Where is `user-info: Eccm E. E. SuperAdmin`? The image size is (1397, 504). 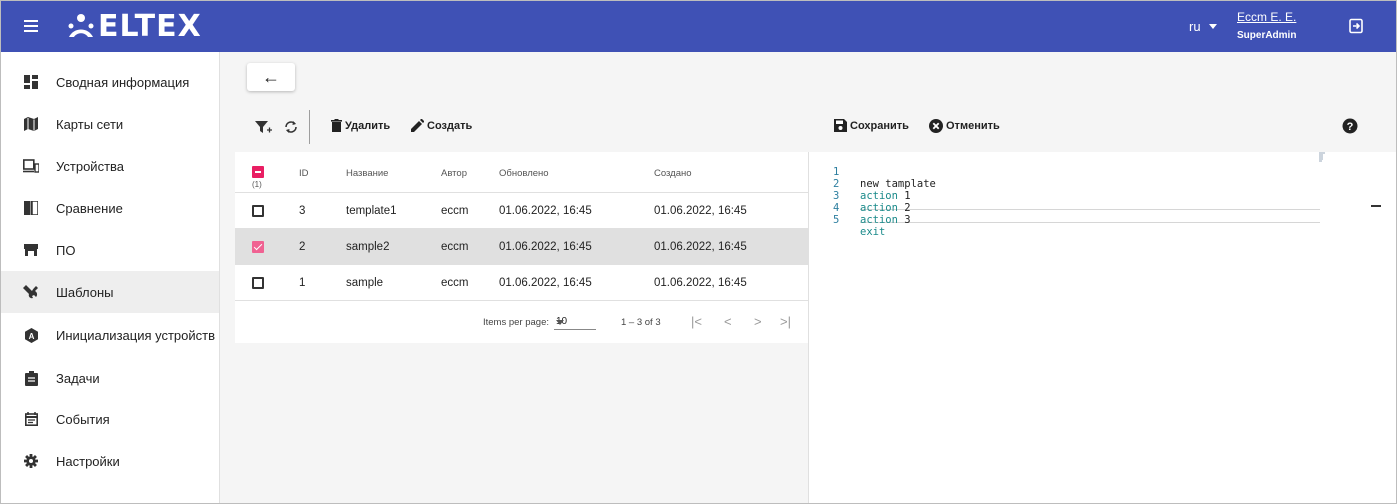
user-info: Eccm E. E. SuperAdmin is located at coordinates (1266, 25).